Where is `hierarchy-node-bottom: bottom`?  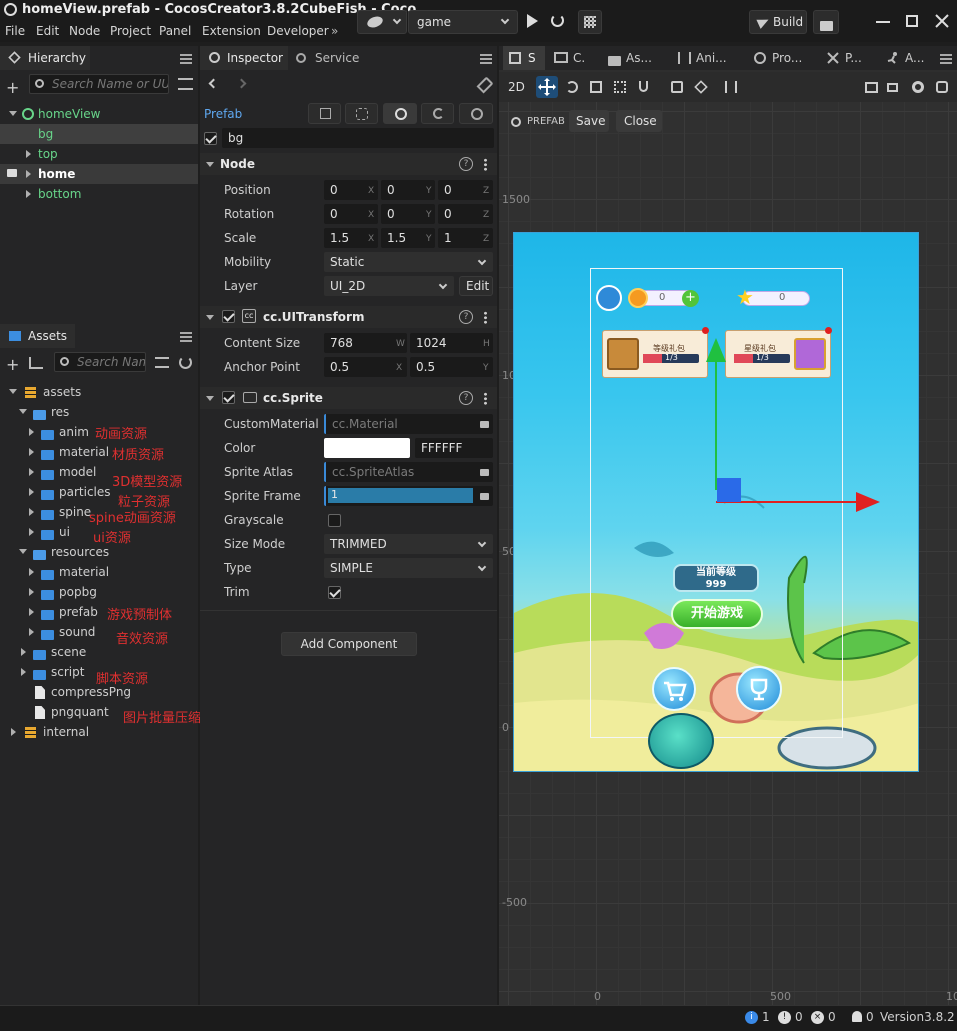 hierarchy-node-bottom: bottom is located at coordinates (99, 194).